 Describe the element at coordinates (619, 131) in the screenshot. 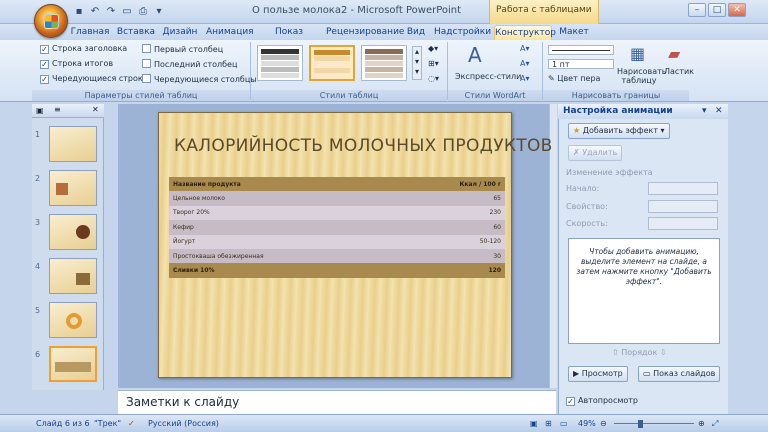

I see `add-effect-button: ★ Добавить эффект ▾` at that location.